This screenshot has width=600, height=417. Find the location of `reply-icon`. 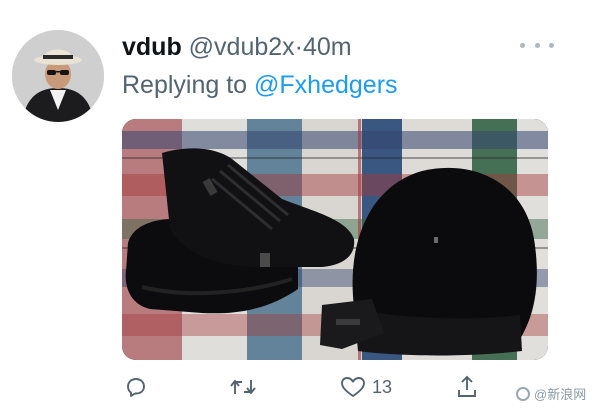

reply-icon is located at coordinates (136, 387).